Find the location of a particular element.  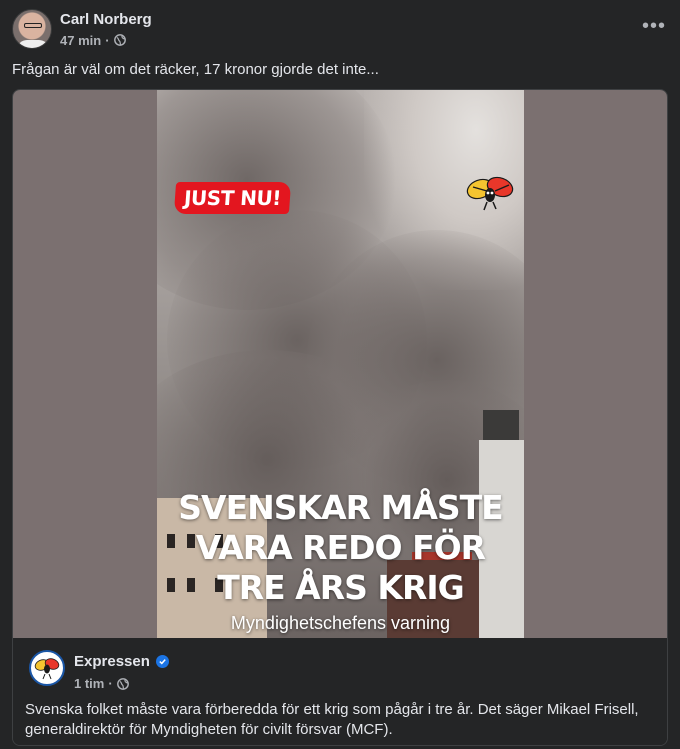

post-meta: 47 min · is located at coordinates (93, 40).